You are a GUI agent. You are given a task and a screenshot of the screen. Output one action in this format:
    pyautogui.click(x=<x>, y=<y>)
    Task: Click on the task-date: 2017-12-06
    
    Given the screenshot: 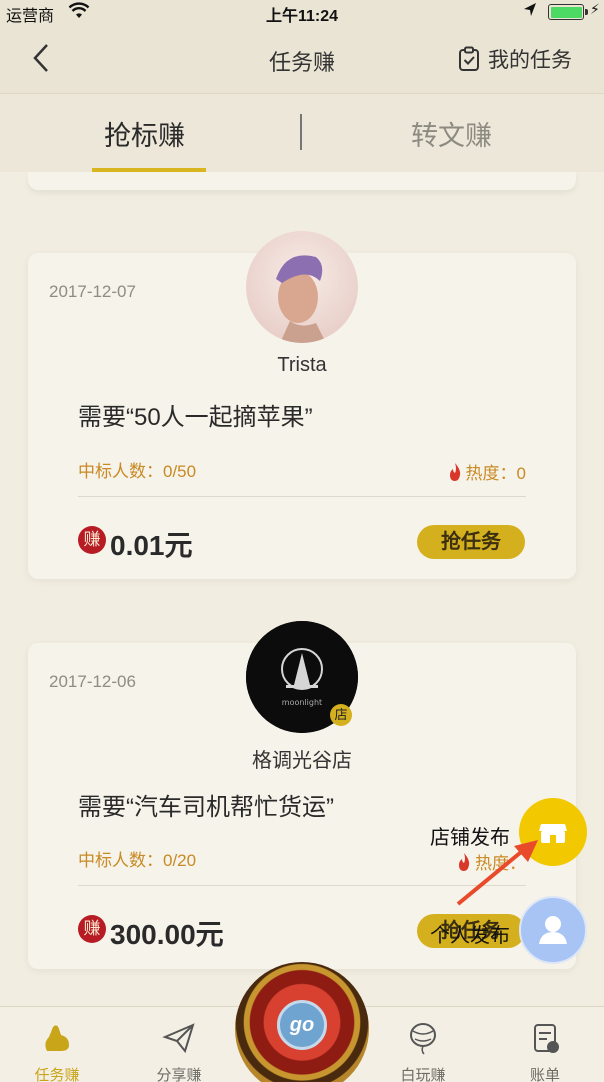 What is the action you would take?
    pyautogui.click(x=92, y=681)
    